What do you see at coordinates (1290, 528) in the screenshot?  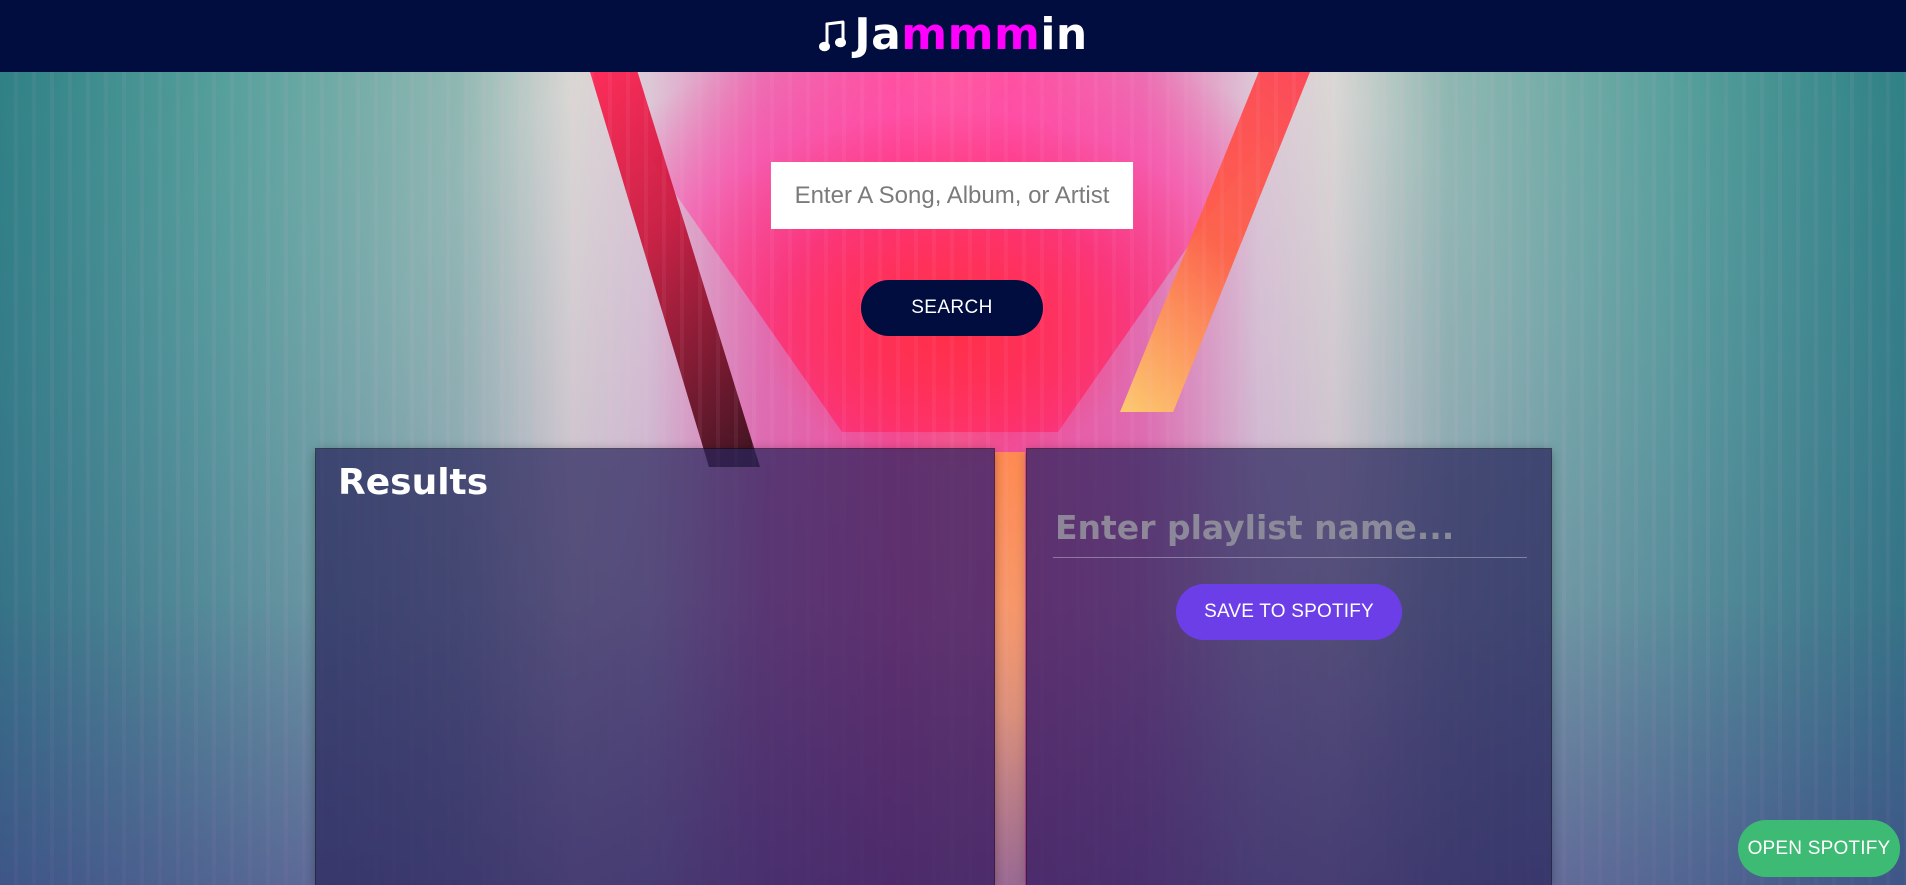 I see `playlist-name-input` at bounding box center [1290, 528].